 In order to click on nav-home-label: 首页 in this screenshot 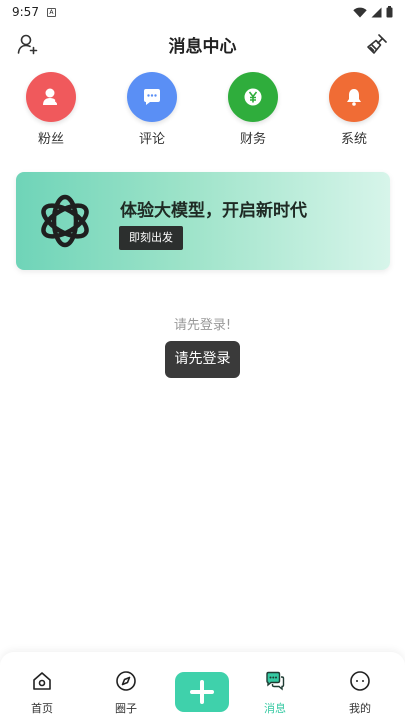, I will do `click(42, 708)`.